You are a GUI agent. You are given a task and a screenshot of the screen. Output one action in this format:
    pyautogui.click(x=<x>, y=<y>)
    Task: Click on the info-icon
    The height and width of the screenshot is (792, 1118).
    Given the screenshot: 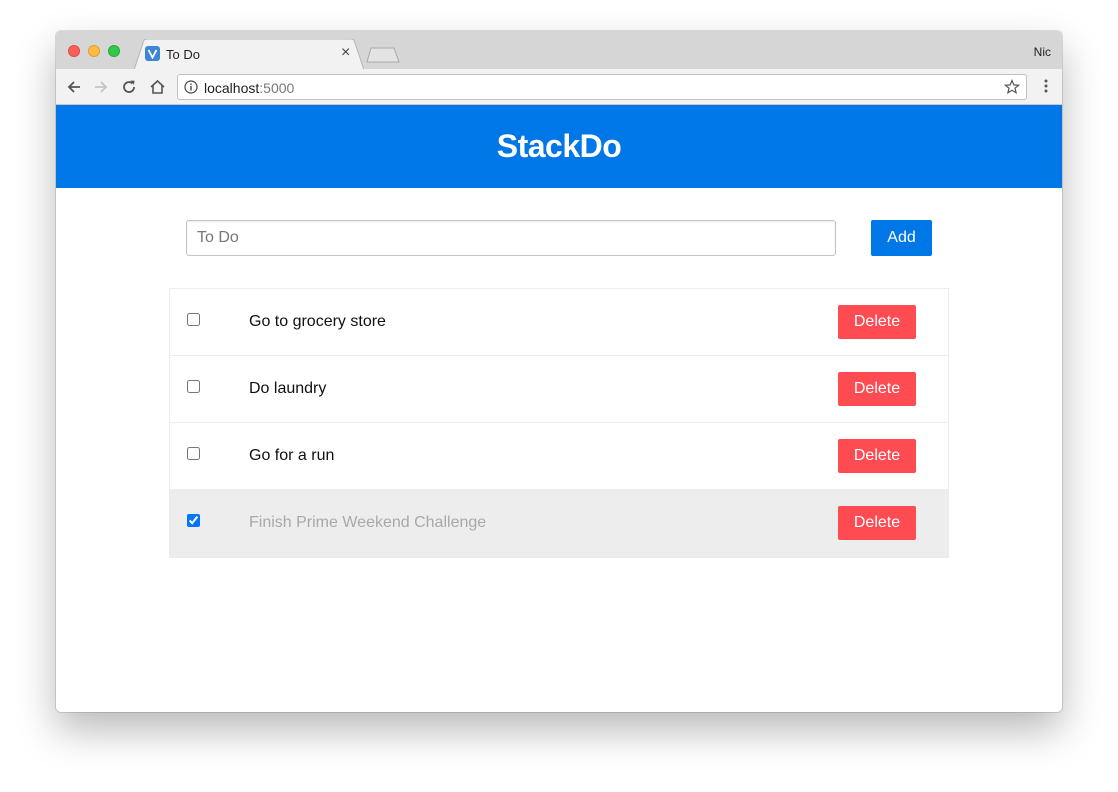 What is the action you would take?
    pyautogui.click(x=191, y=87)
    